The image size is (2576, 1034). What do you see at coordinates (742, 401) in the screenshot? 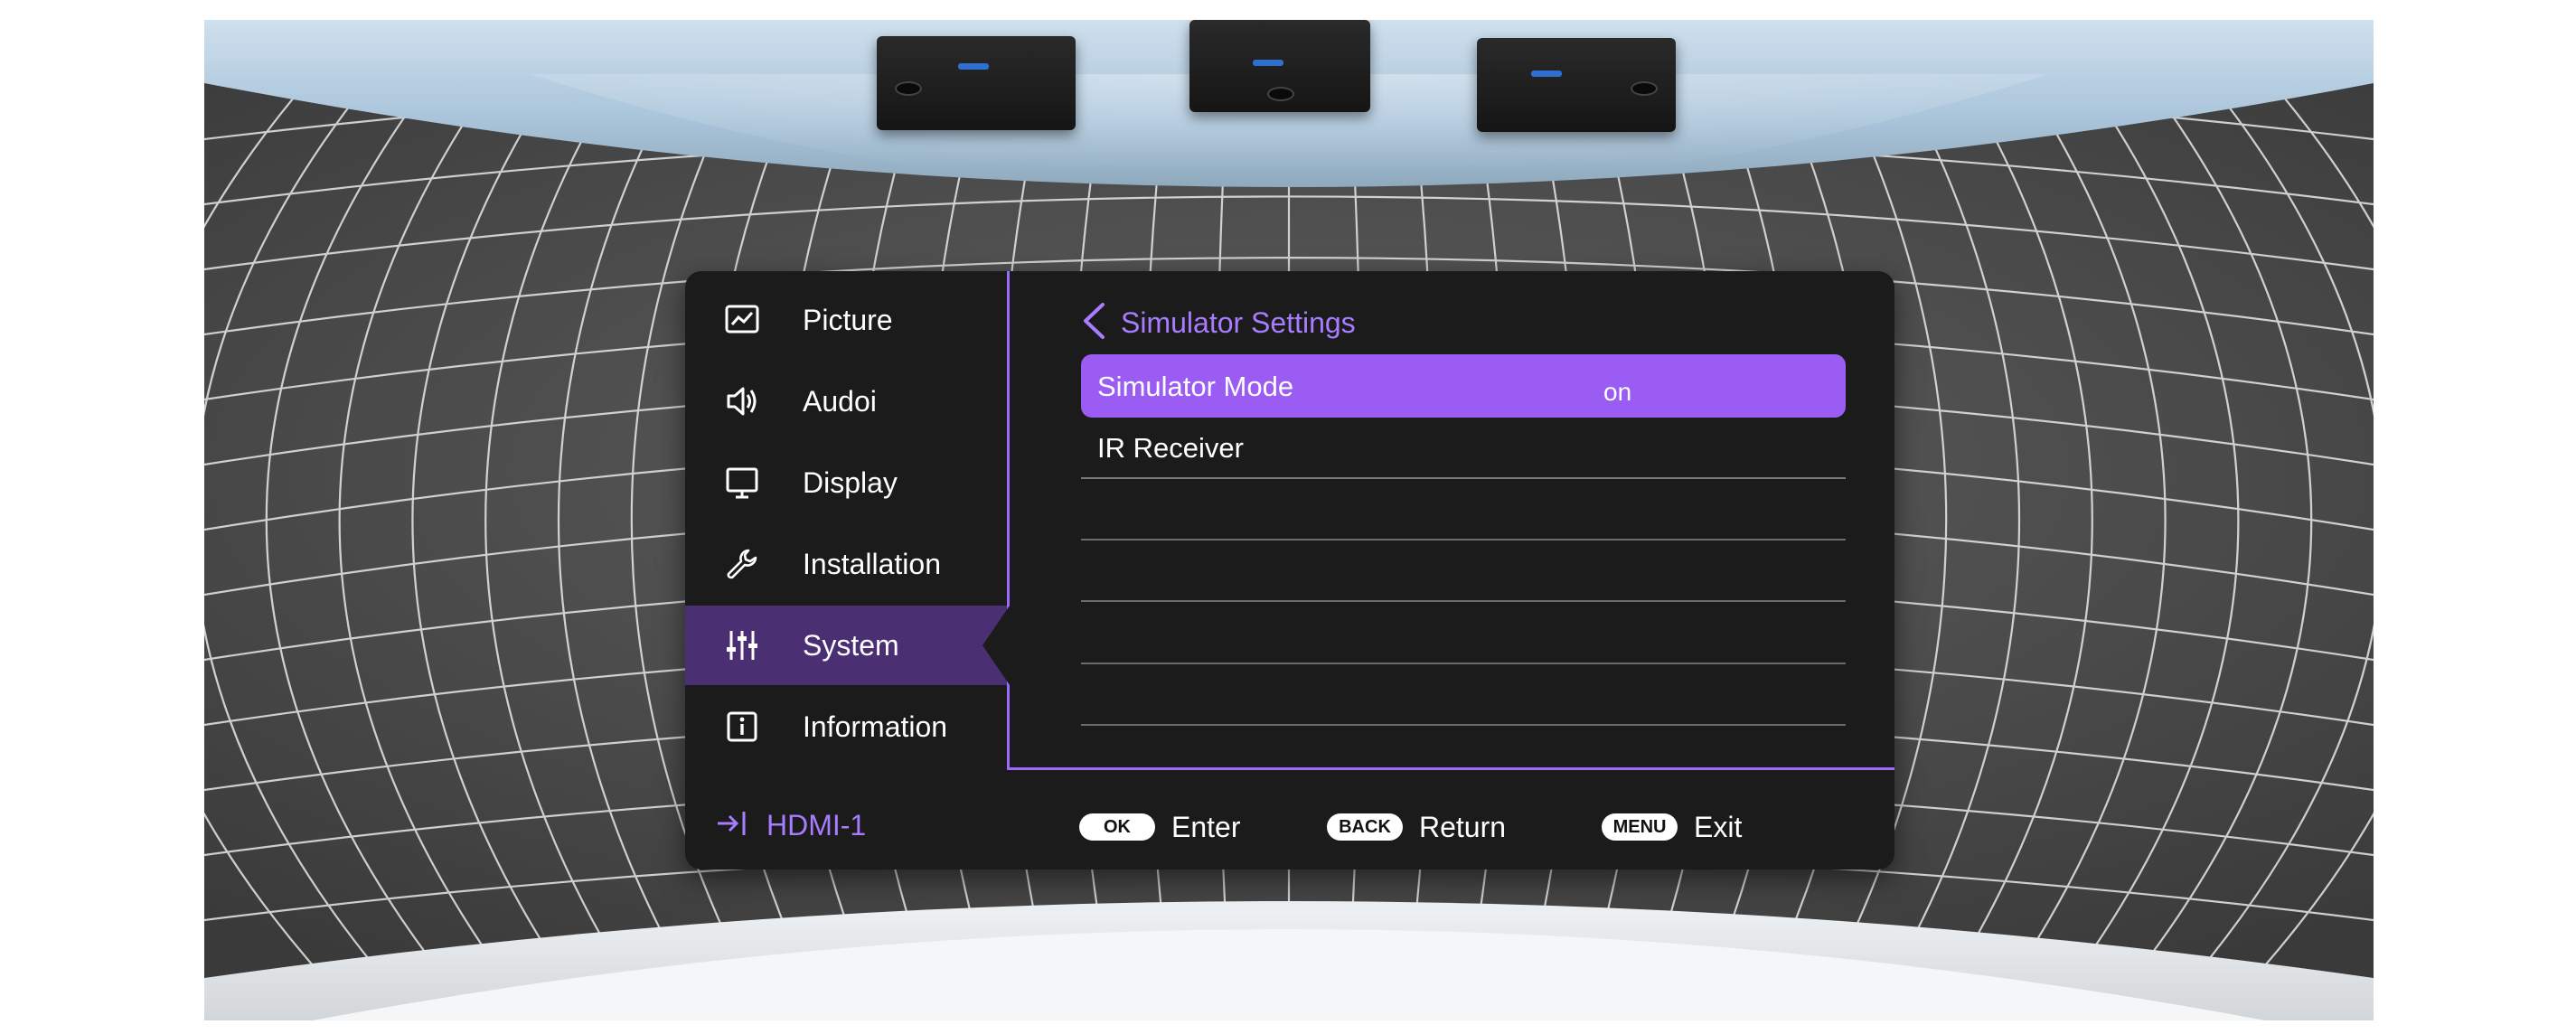
I see `speaker-icon` at bounding box center [742, 401].